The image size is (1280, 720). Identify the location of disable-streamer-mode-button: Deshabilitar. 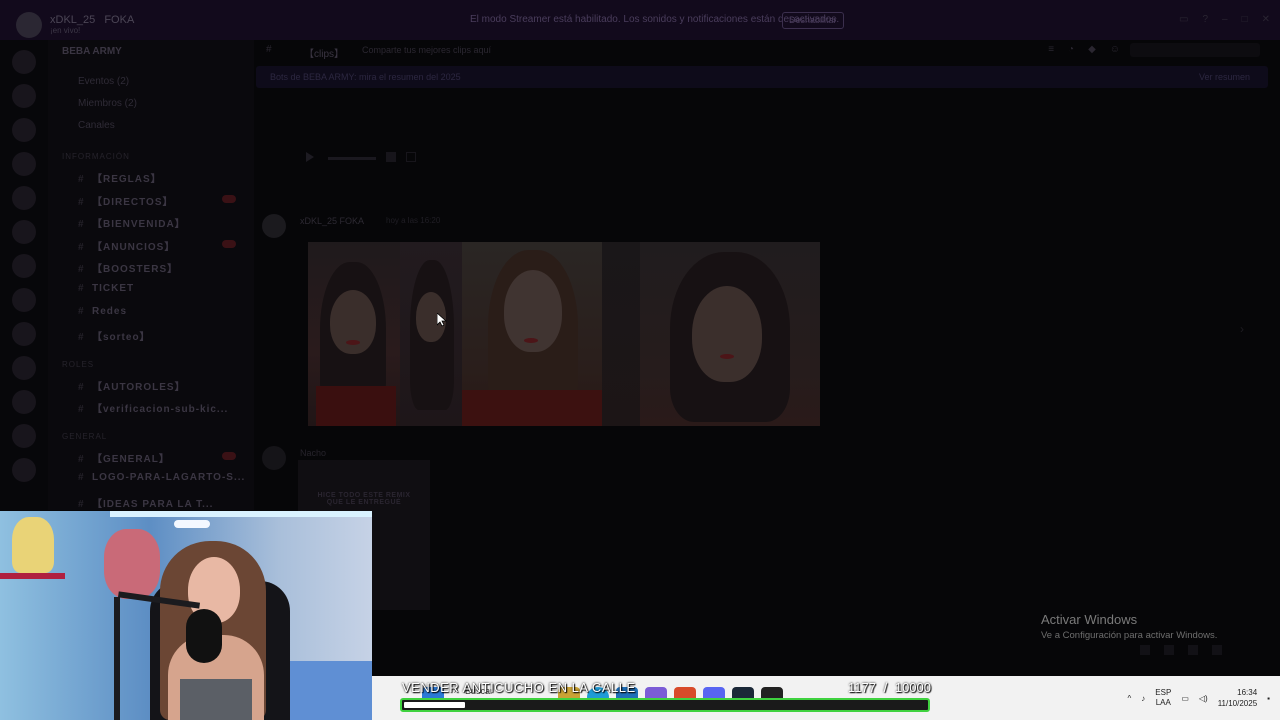
(813, 20).